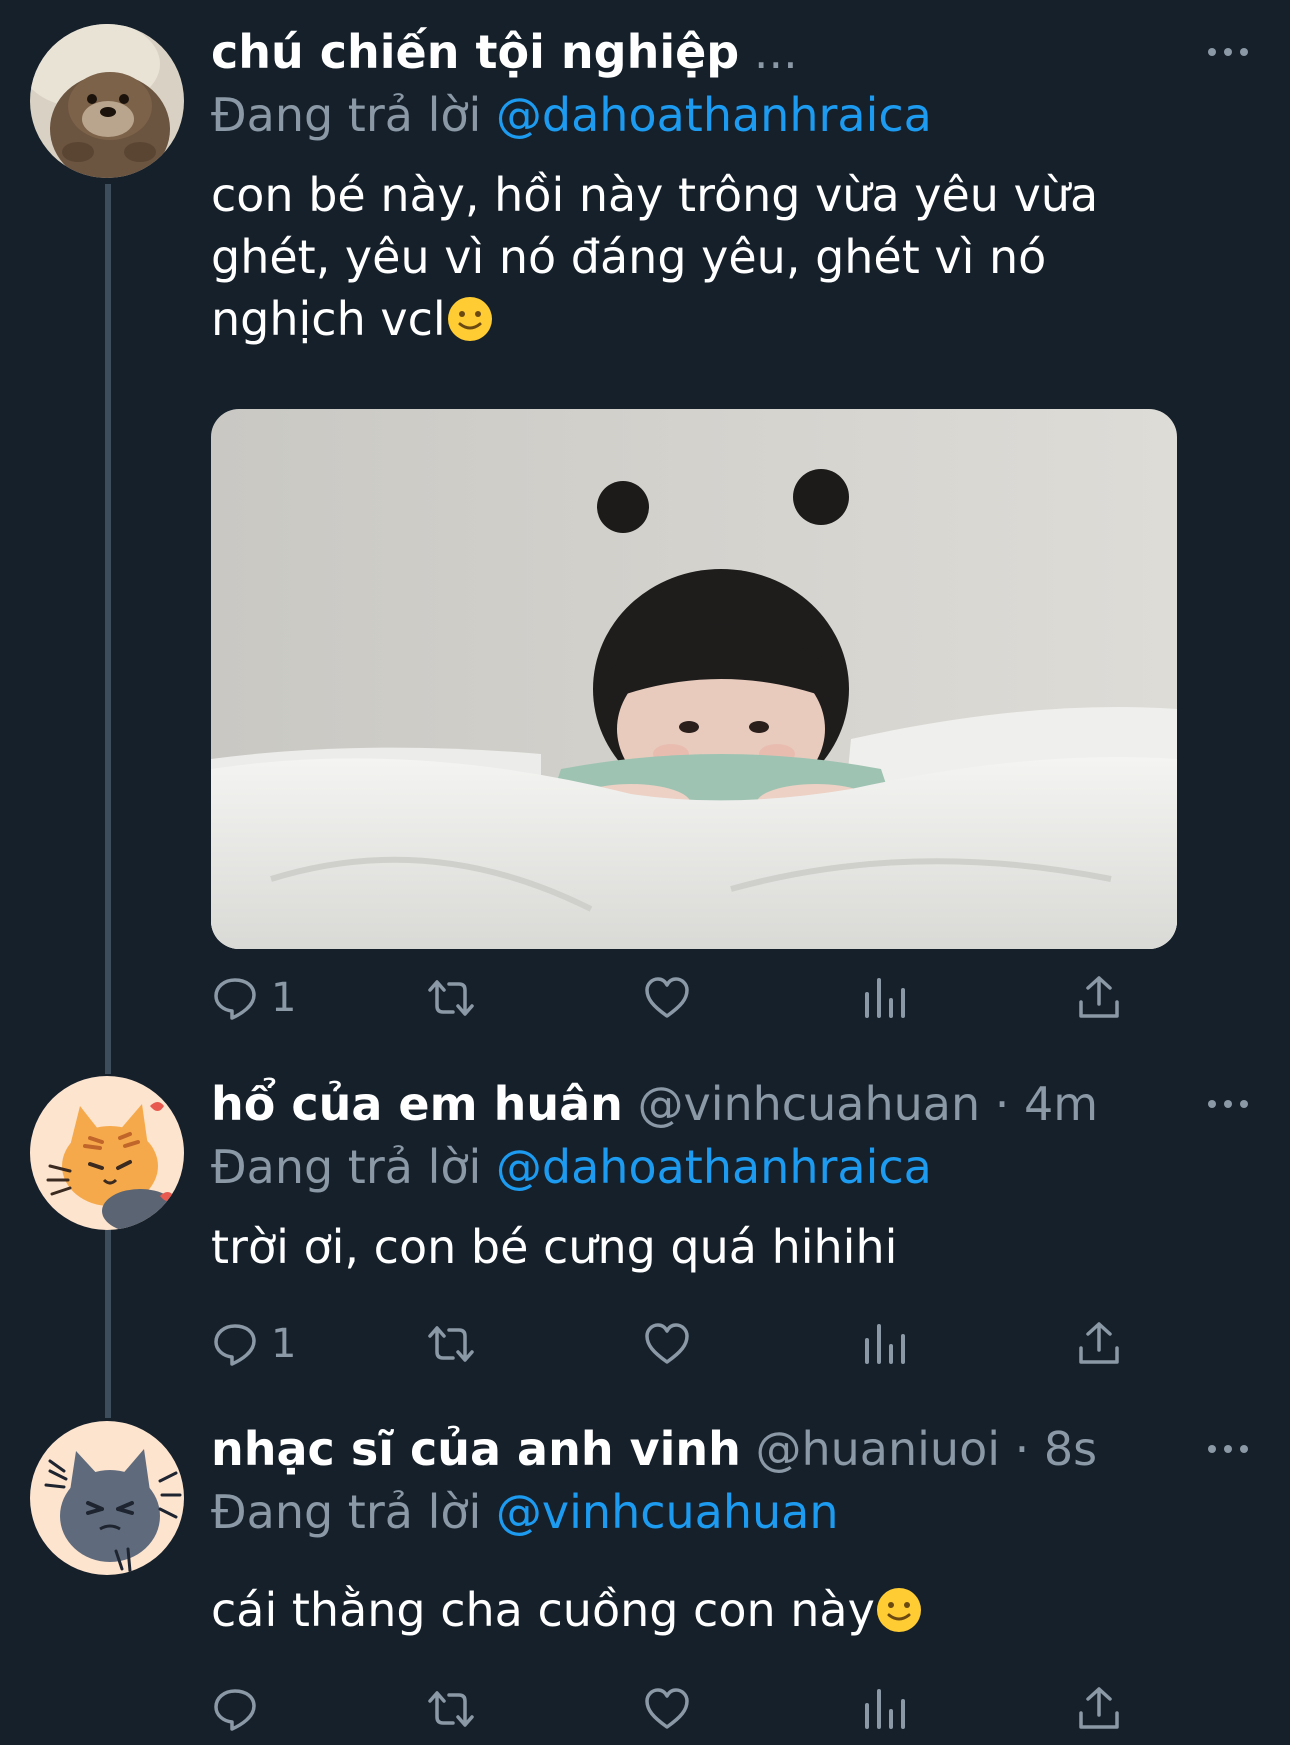 This screenshot has height=1745, width=1290. I want to click on display-name: nhạc sĩ của anh vinh, so click(476, 1449).